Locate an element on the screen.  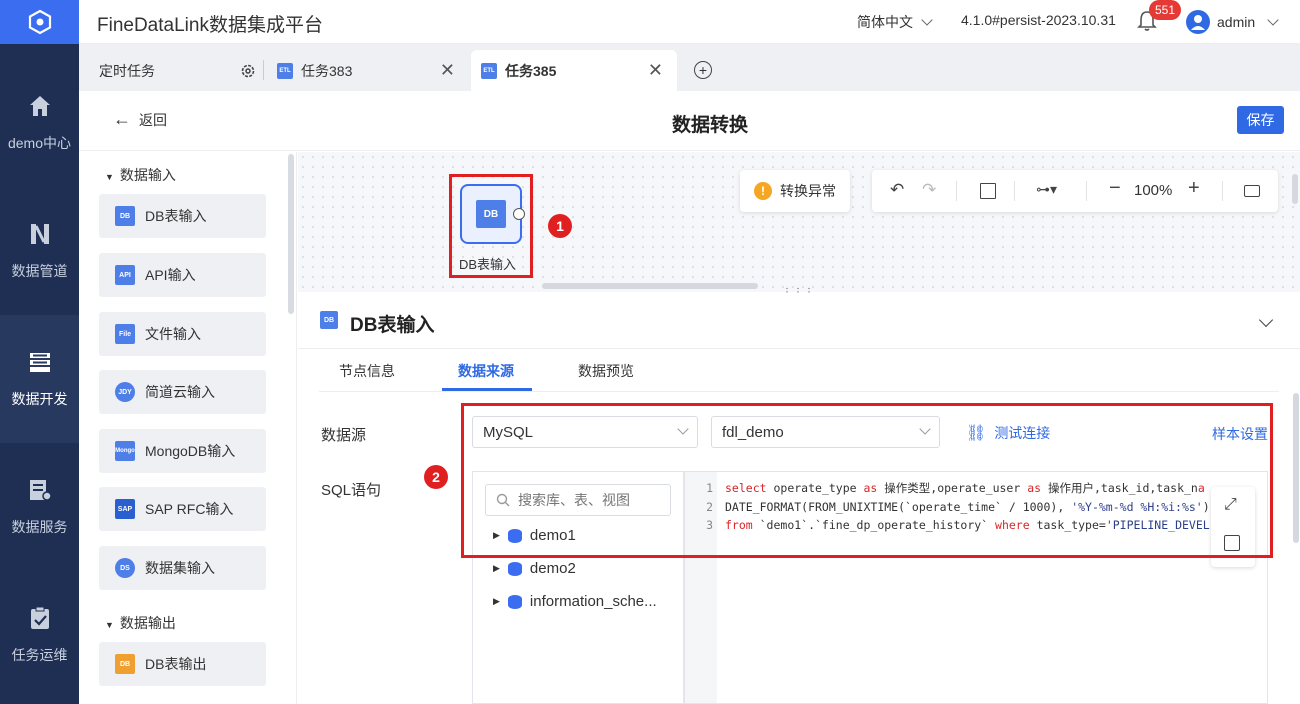
dataset-input-icon: DS is located at coordinates (125, 568).